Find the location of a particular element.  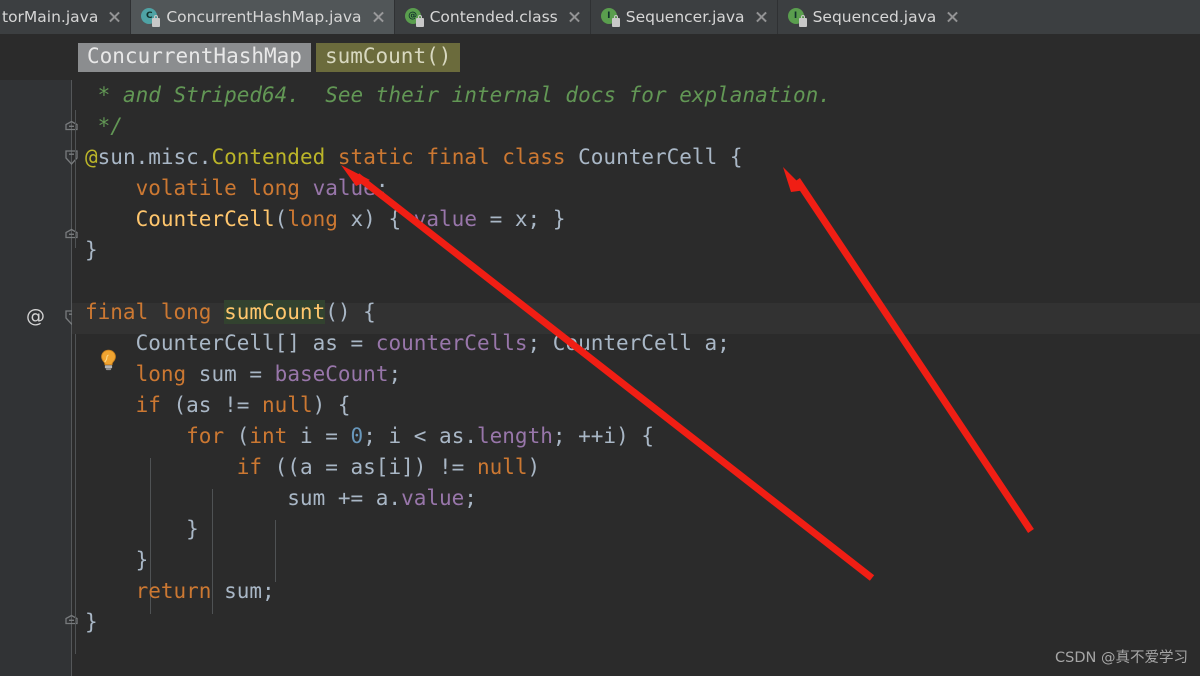

tab-Contended-class: @ Contended.class is located at coordinates (492, 17).